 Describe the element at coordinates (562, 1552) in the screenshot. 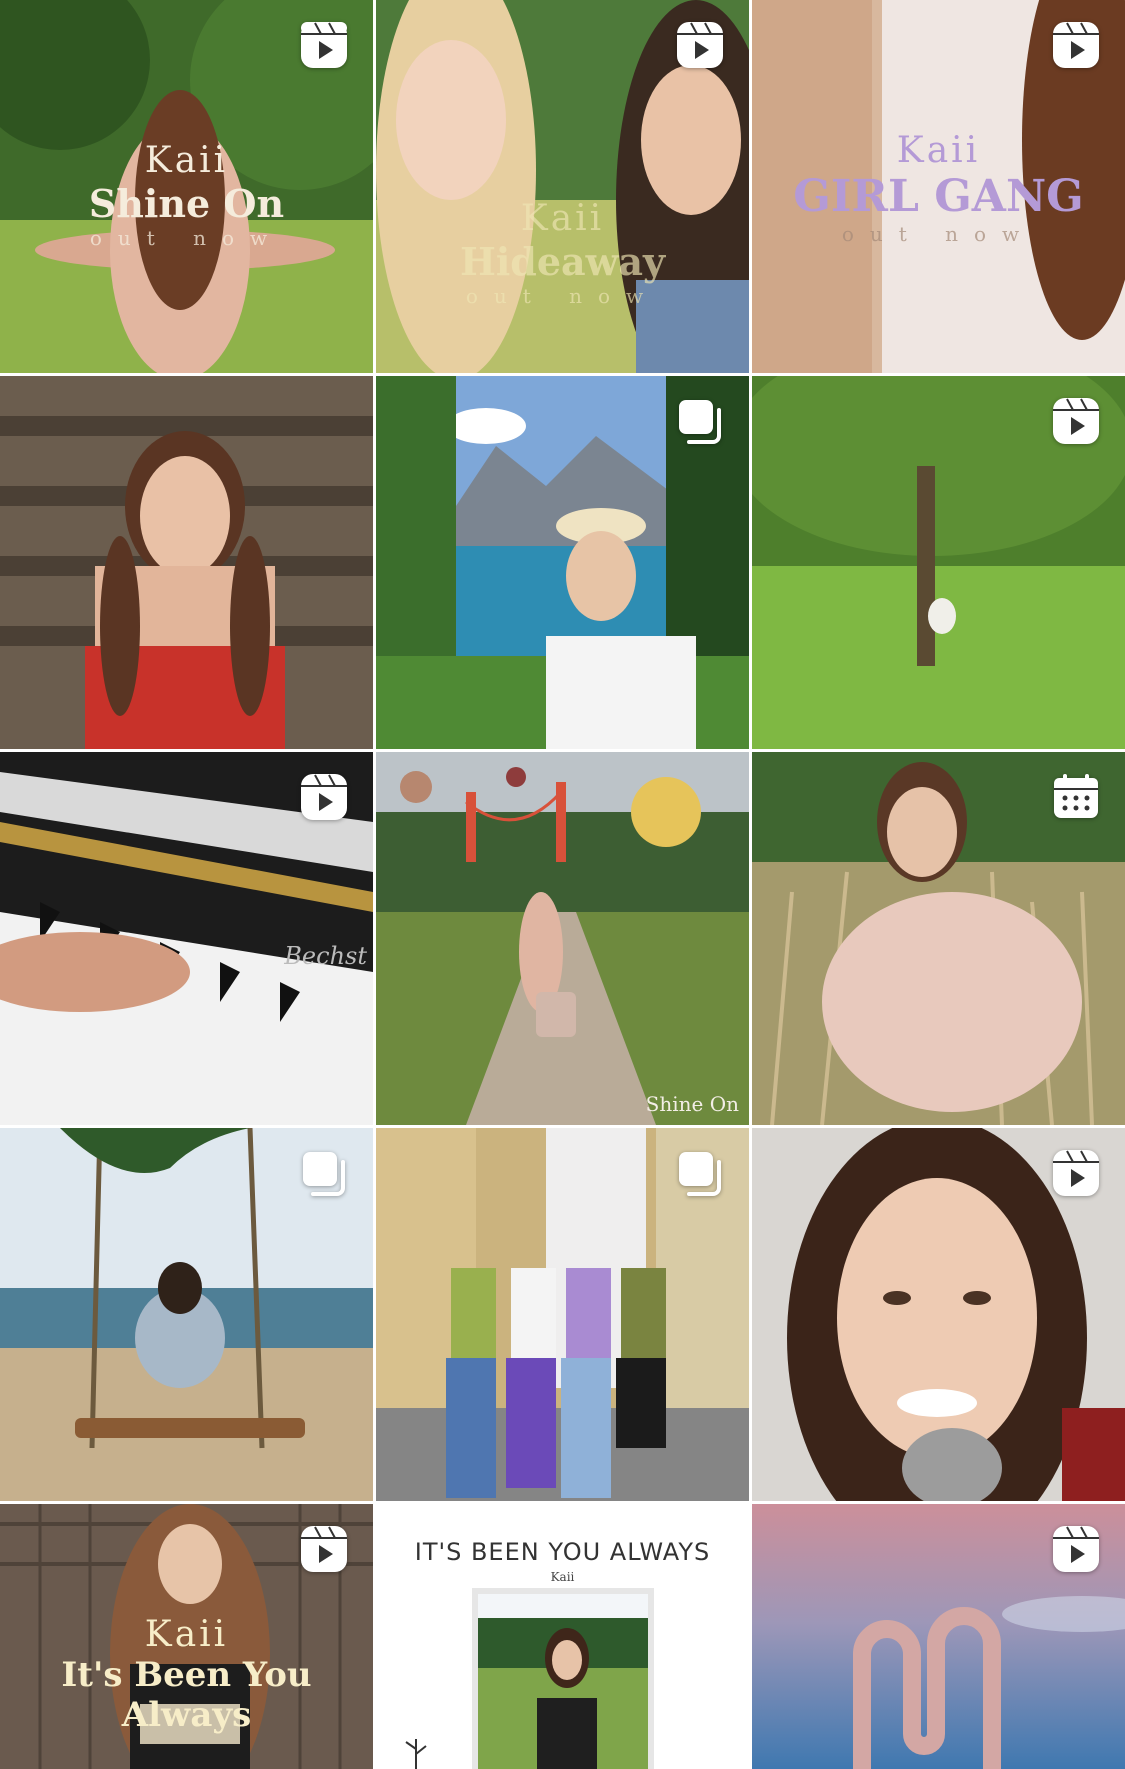

I see `poster-heading: IT'S BEEN YOU ALWAYS` at that location.